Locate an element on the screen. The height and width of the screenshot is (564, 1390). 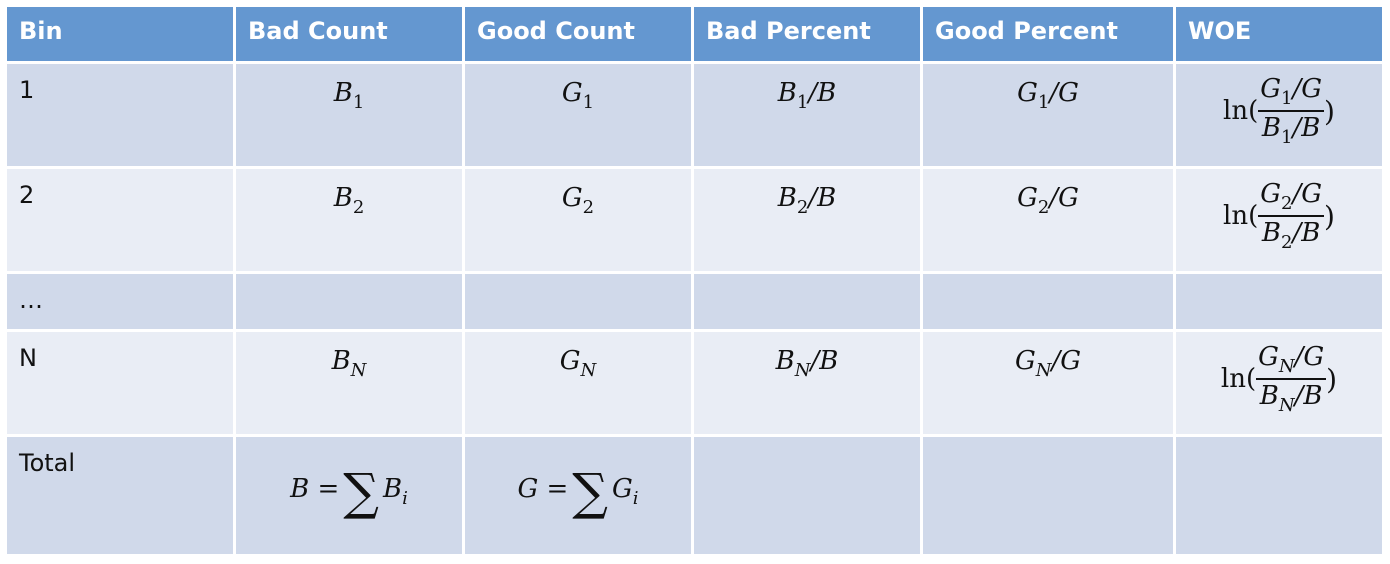
woe-cell: ln(GN/G BN/B) is located at coordinates (1279, 383).